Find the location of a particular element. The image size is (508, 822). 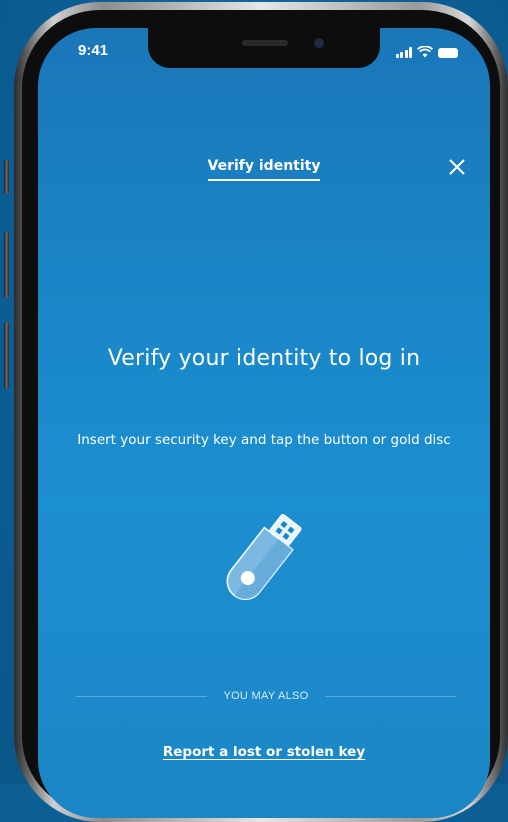

close-button is located at coordinates (457, 167).